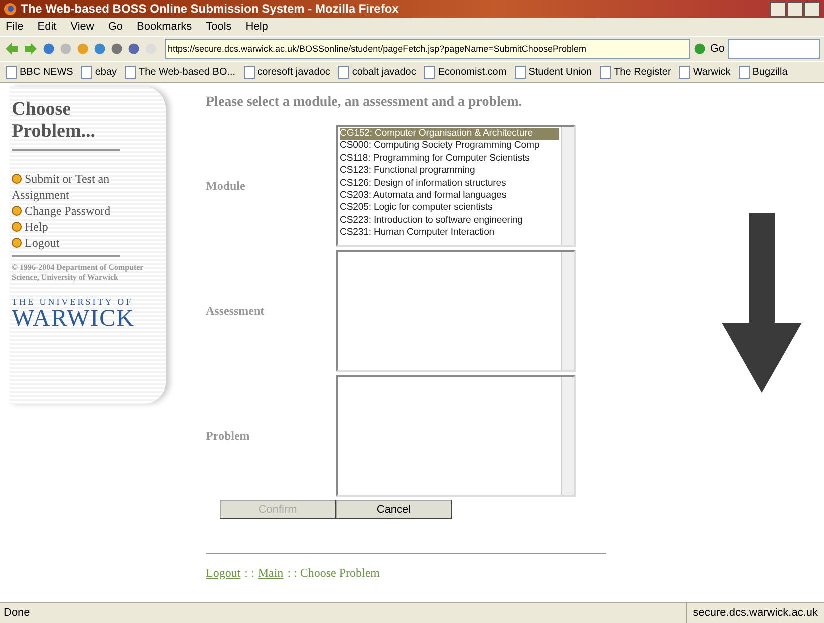 This screenshot has height=623, width=824. Describe the element at coordinates (449, 159) in the screenshot. I see `list-option: CS118: Programming for Computer Scientists` at that location.